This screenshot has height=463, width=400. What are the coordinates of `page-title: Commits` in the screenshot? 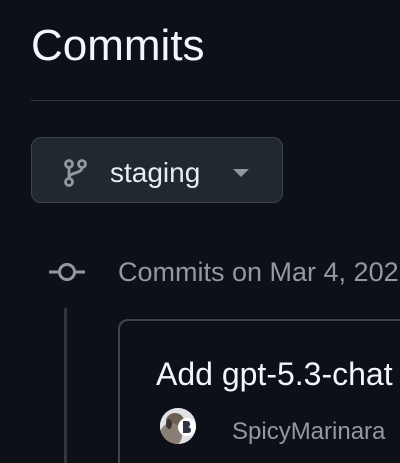 It's located at (118, 45).